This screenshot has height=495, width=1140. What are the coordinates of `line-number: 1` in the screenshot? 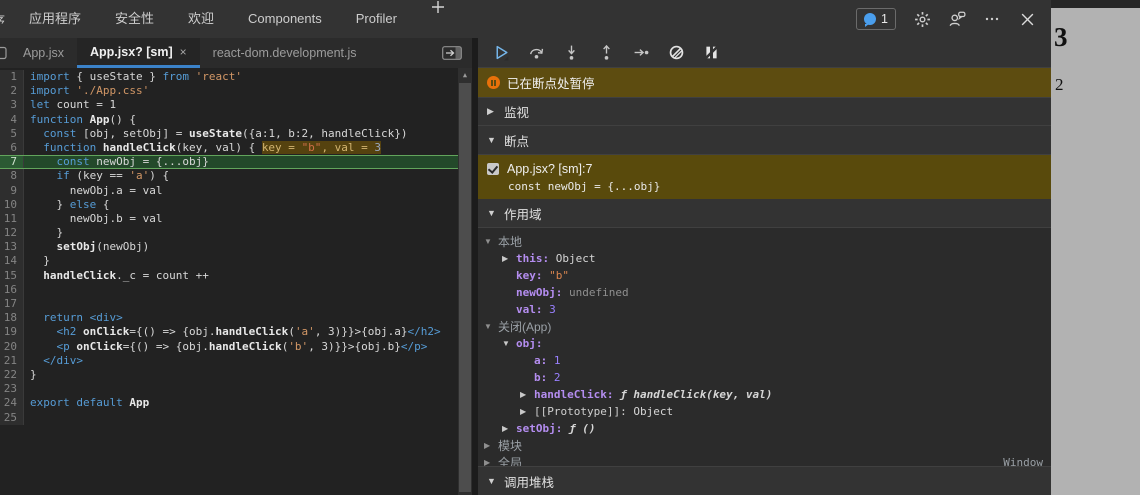 It's located at (12, 77).